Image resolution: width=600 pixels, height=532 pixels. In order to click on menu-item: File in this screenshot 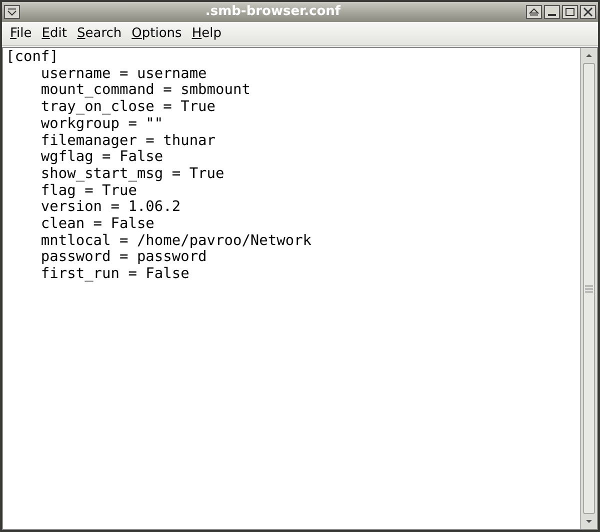, I will do `click(21, 34)`.